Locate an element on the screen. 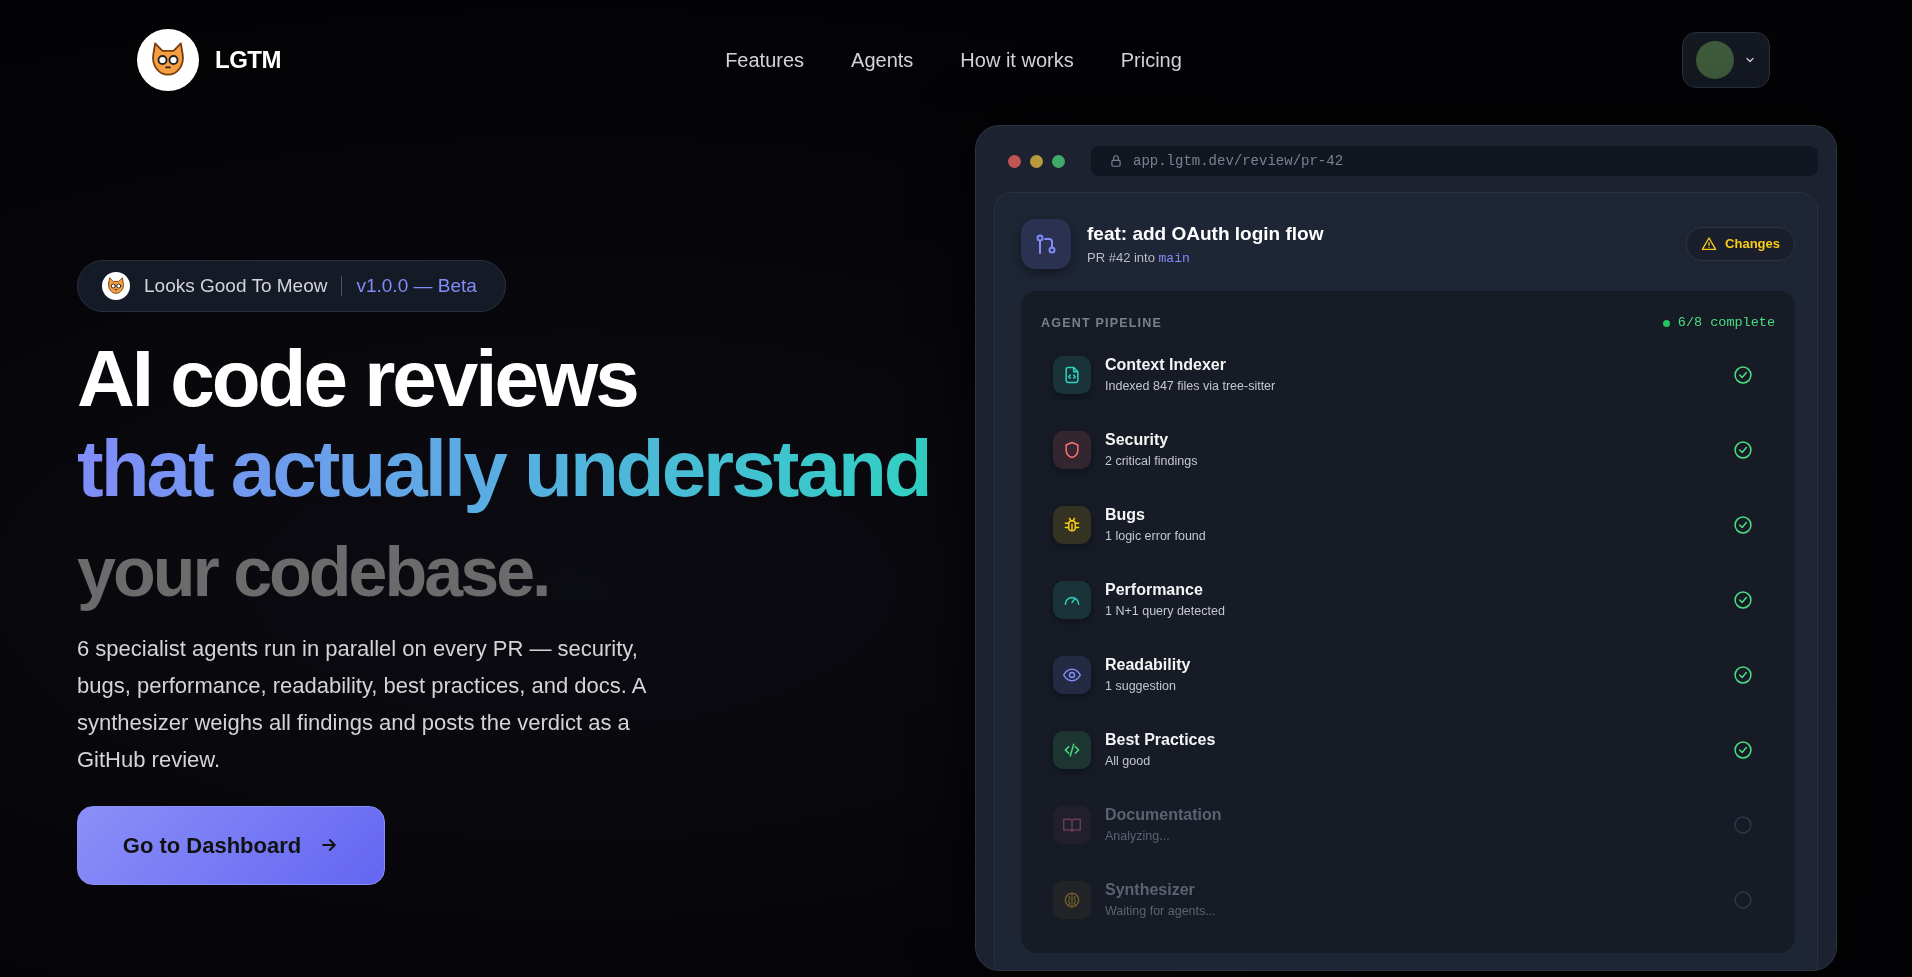 The height and width of the screenshot is (977, 1912). agent-name: Synthesizer is located at coordinates (1150, 890).